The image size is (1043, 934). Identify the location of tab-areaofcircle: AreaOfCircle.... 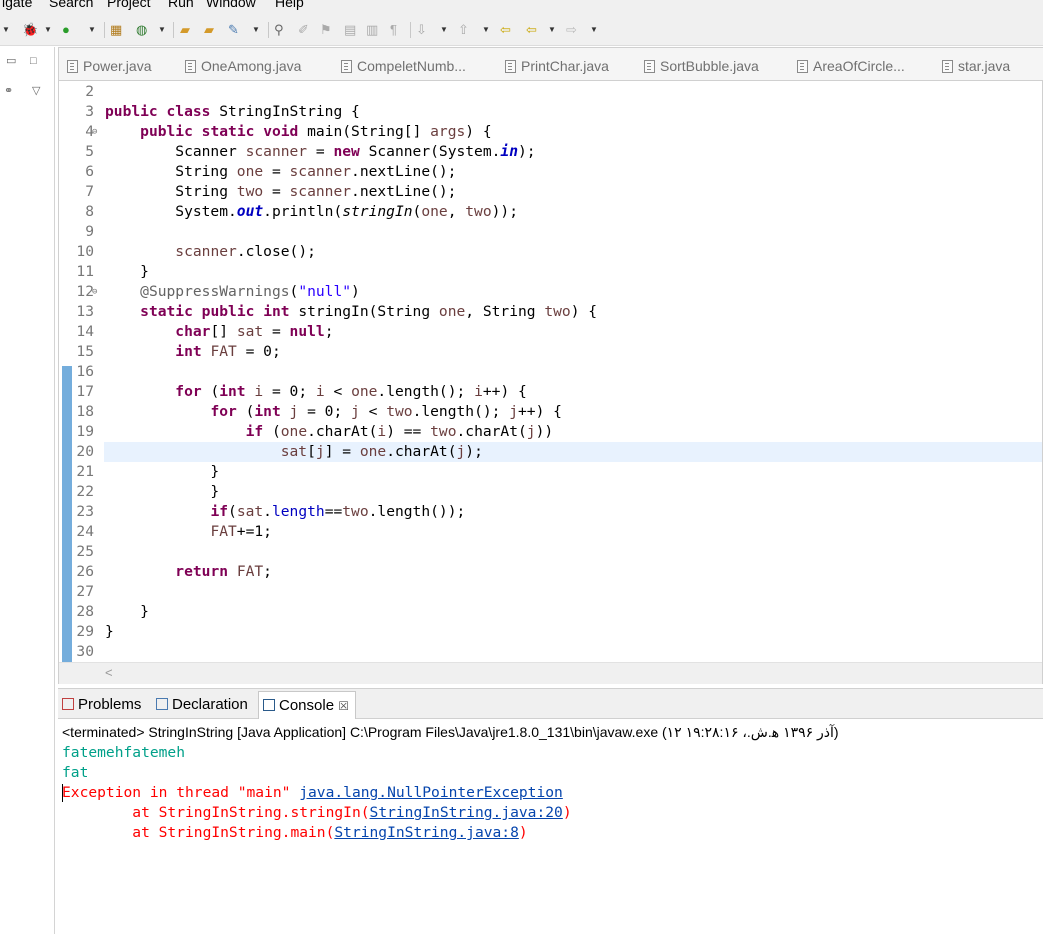
(851, 66).